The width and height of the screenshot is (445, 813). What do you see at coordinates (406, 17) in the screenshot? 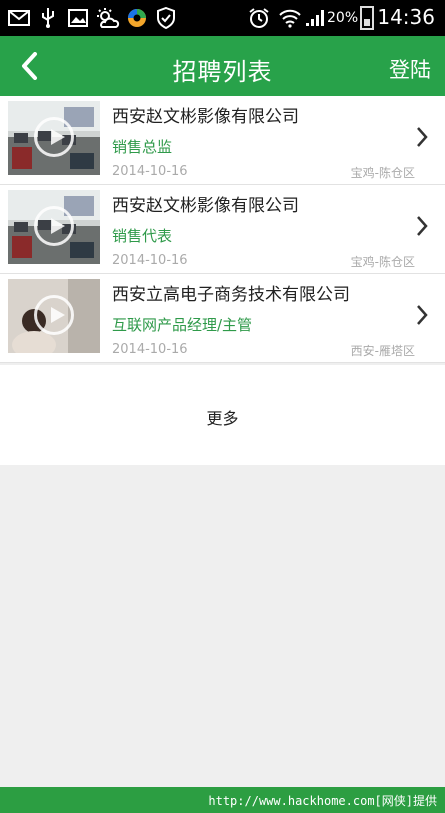
I see `clock: 14:36` at bounding box center [406, 17].